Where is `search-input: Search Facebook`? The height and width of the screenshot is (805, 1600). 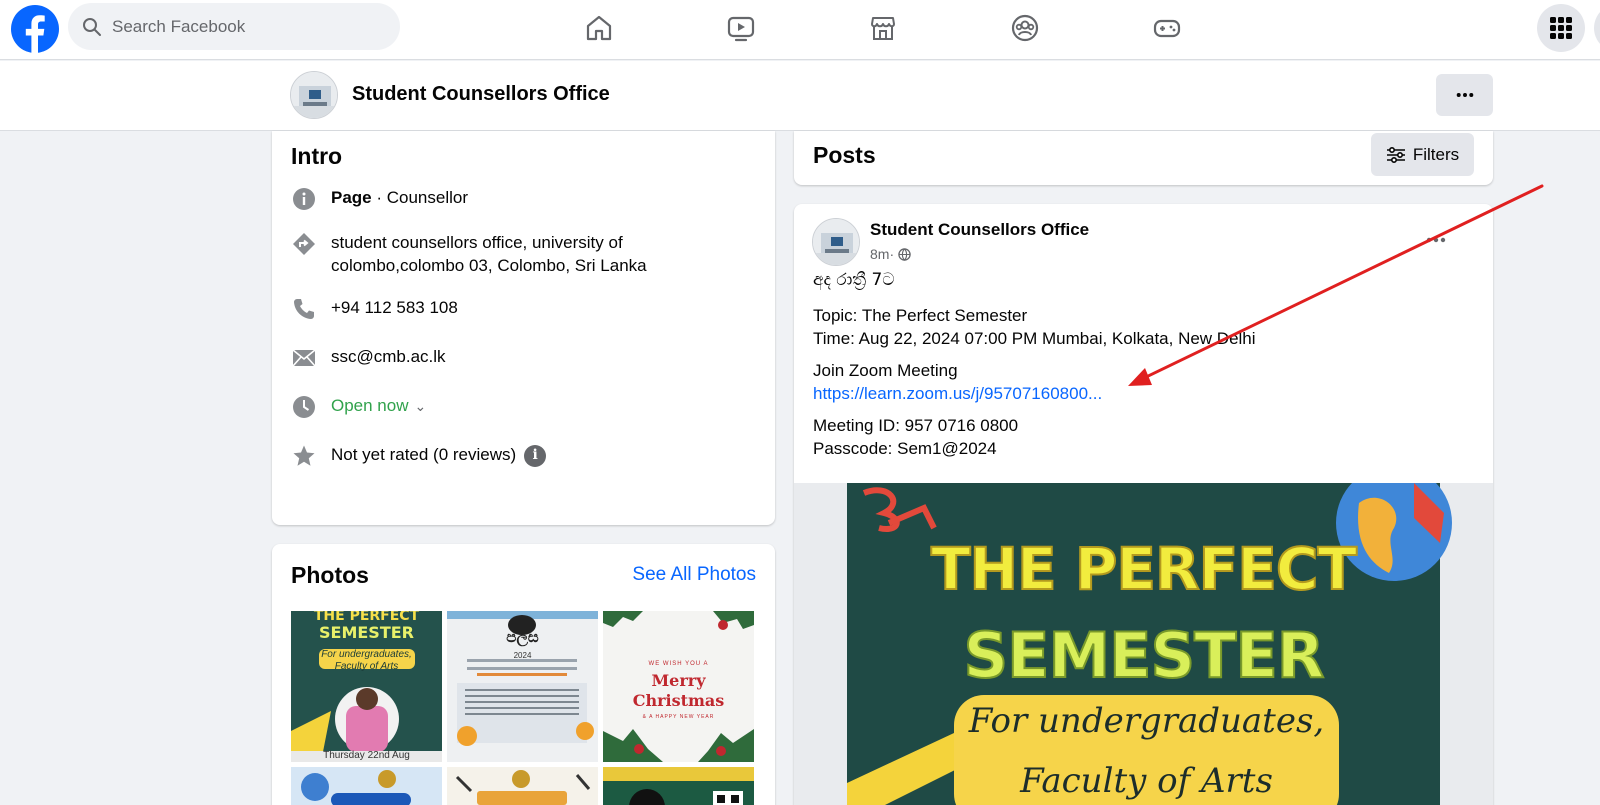 search-input: Search Facebook is located at coordinates (178, 27).